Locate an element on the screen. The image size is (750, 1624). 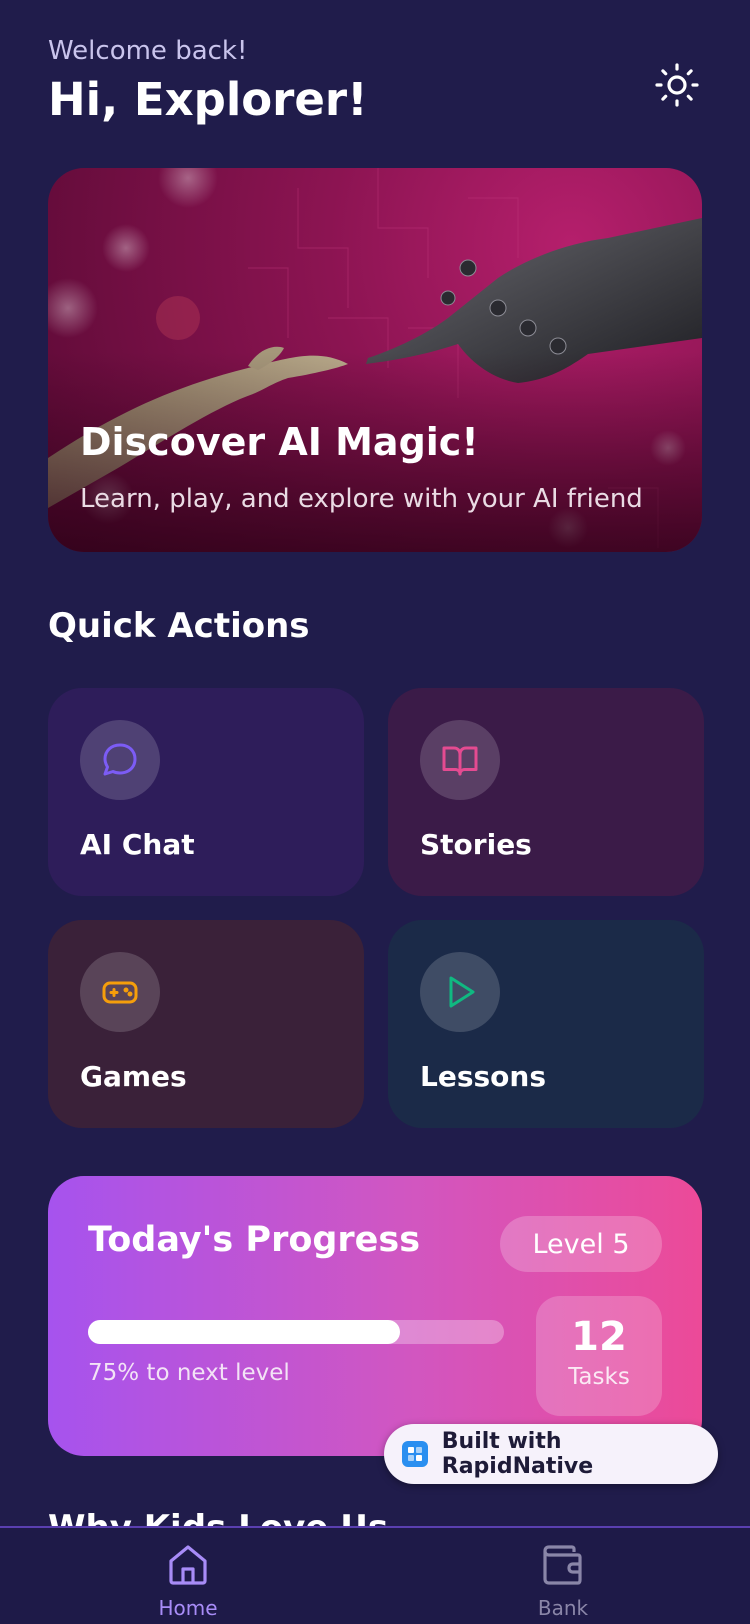
sun-icon is located at coordinates (677, 85).